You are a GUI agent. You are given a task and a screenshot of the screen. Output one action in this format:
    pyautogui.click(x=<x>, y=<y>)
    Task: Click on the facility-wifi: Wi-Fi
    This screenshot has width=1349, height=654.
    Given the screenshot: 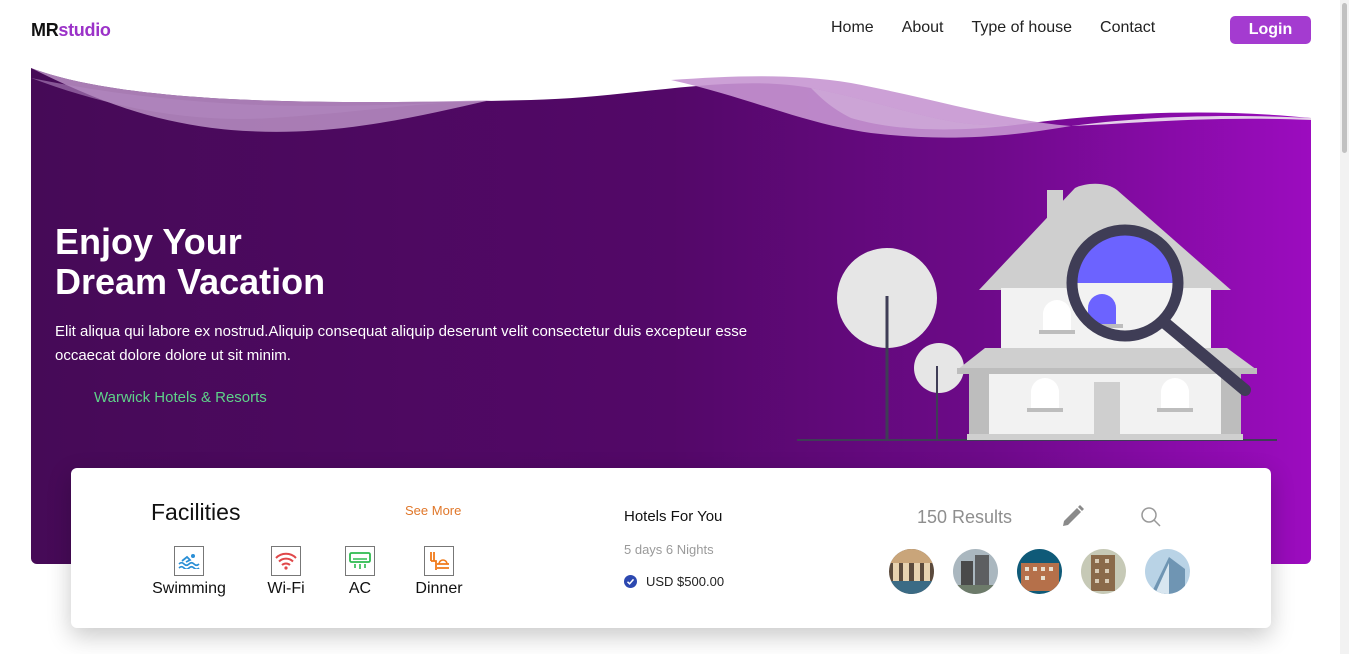 What is the action you would take?
    pyautogui.click(x=286, y=572)
    